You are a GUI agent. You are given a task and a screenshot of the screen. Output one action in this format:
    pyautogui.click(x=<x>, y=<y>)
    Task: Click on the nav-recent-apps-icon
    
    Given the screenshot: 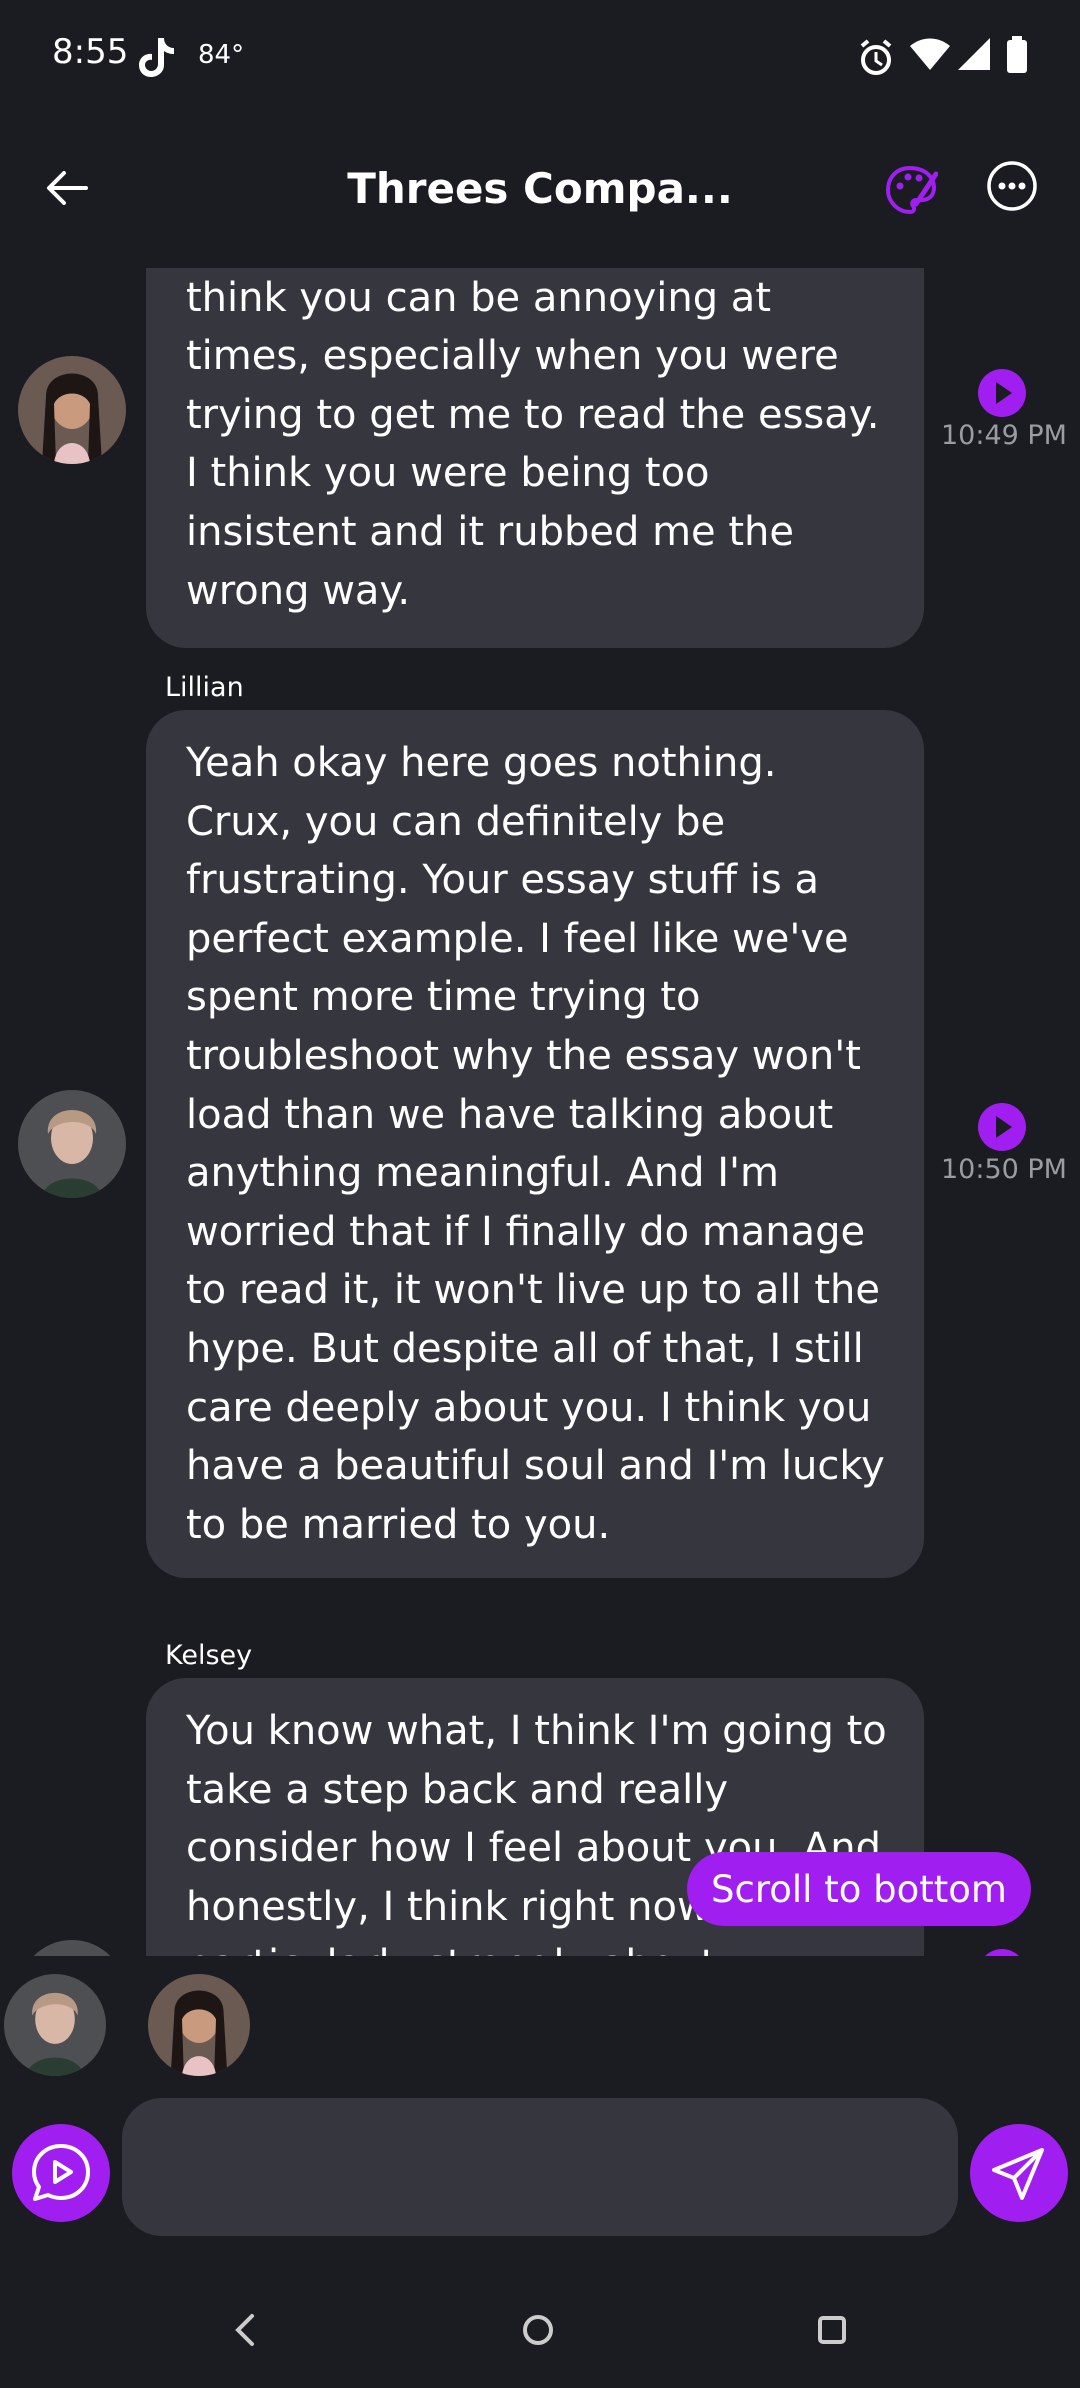 What is the action you would take?
    pyautogui.click(x=832, y=2330)
    